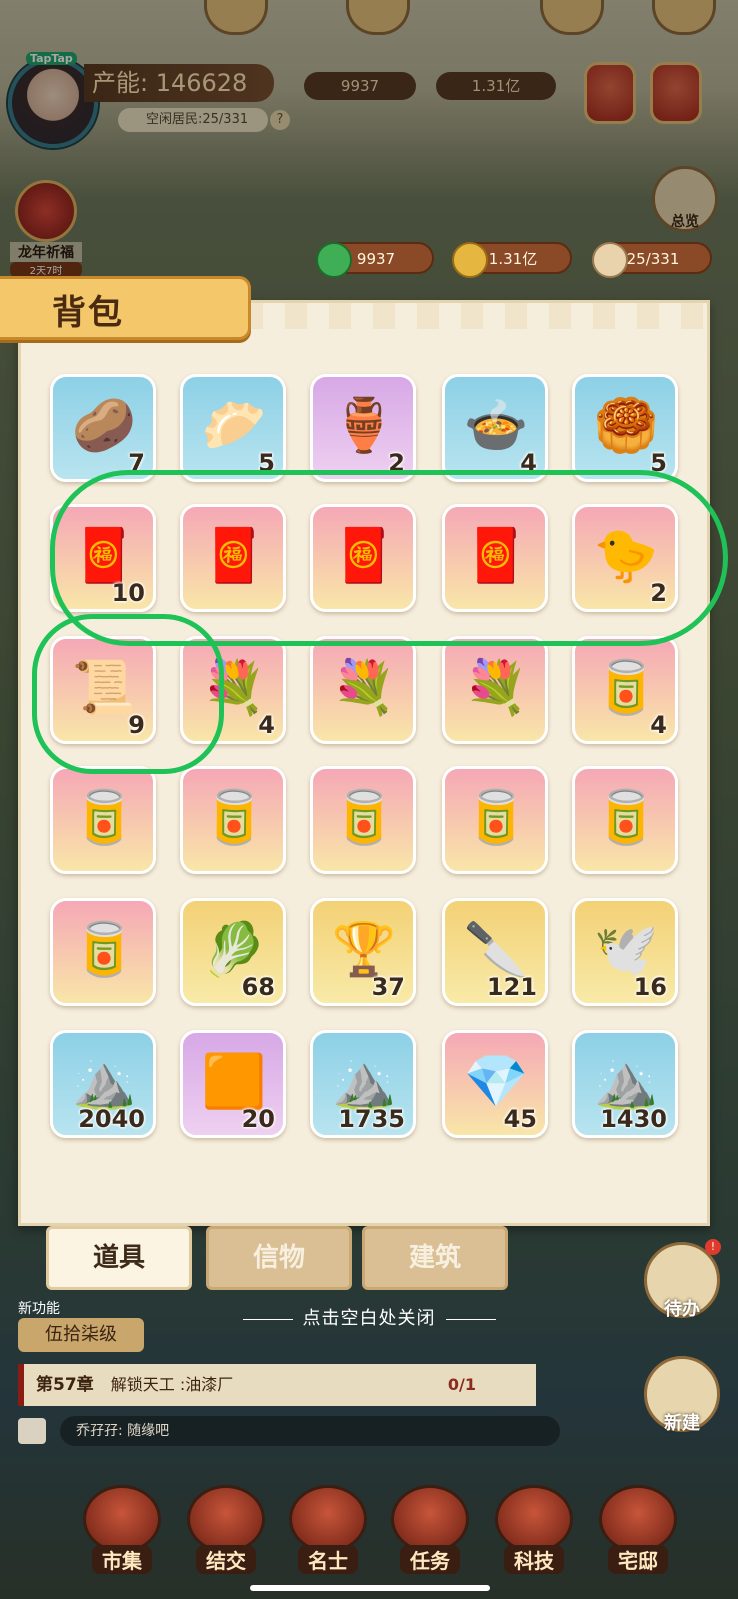  What do you see at coordinates (388, 987) in the screenshot?
I see `item-count: 37` at bounding box center [388, 987].